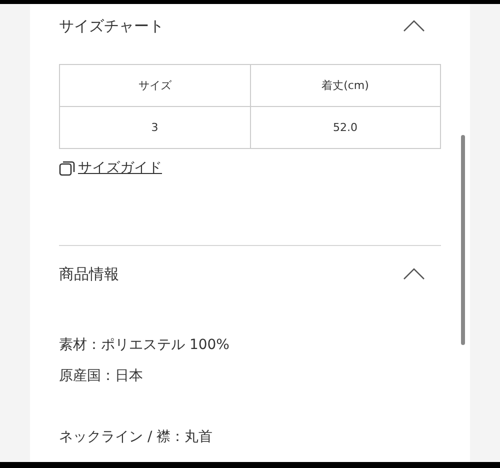  Describe the element at coordinates (120, 168) in the screenshot. I see `size-guide-link: サイズガイド` at that location.